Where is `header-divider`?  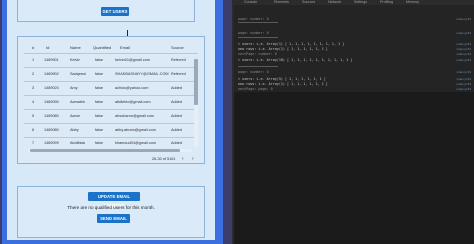 header-divider is located at coordinates (111, 53).